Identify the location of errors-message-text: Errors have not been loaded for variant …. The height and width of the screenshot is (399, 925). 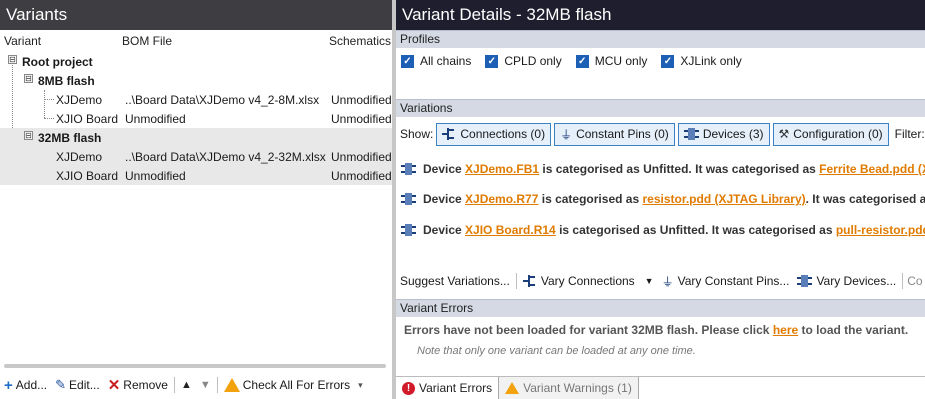
(588, 330).